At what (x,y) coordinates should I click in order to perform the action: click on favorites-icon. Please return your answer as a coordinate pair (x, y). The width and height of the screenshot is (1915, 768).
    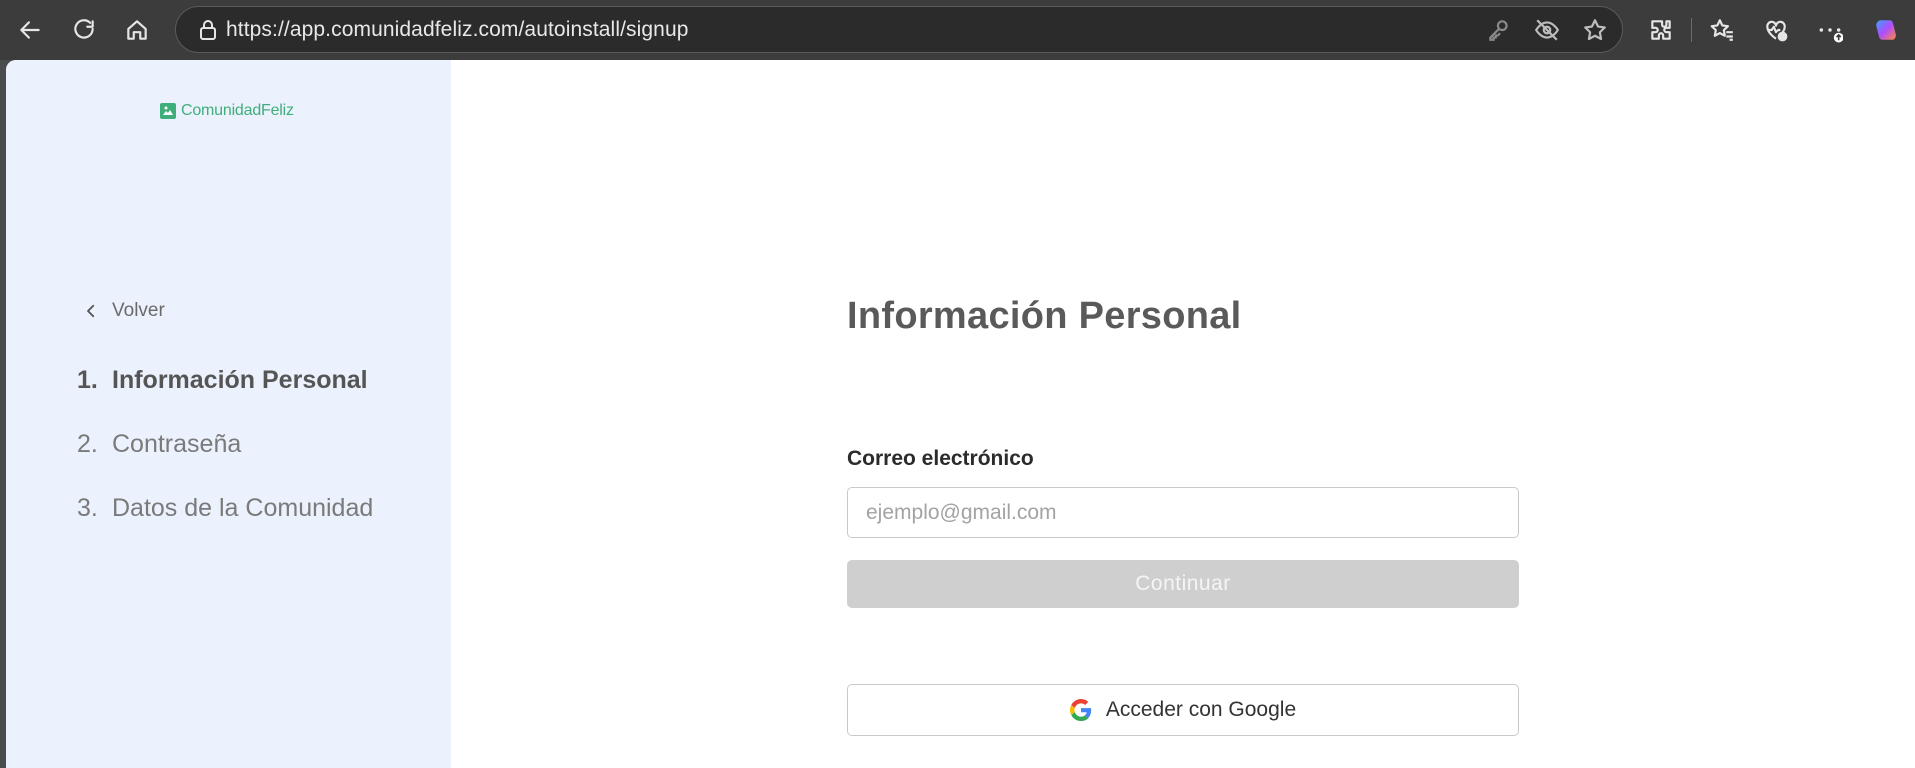
    Looking at the image, I should click on (1721, 30).